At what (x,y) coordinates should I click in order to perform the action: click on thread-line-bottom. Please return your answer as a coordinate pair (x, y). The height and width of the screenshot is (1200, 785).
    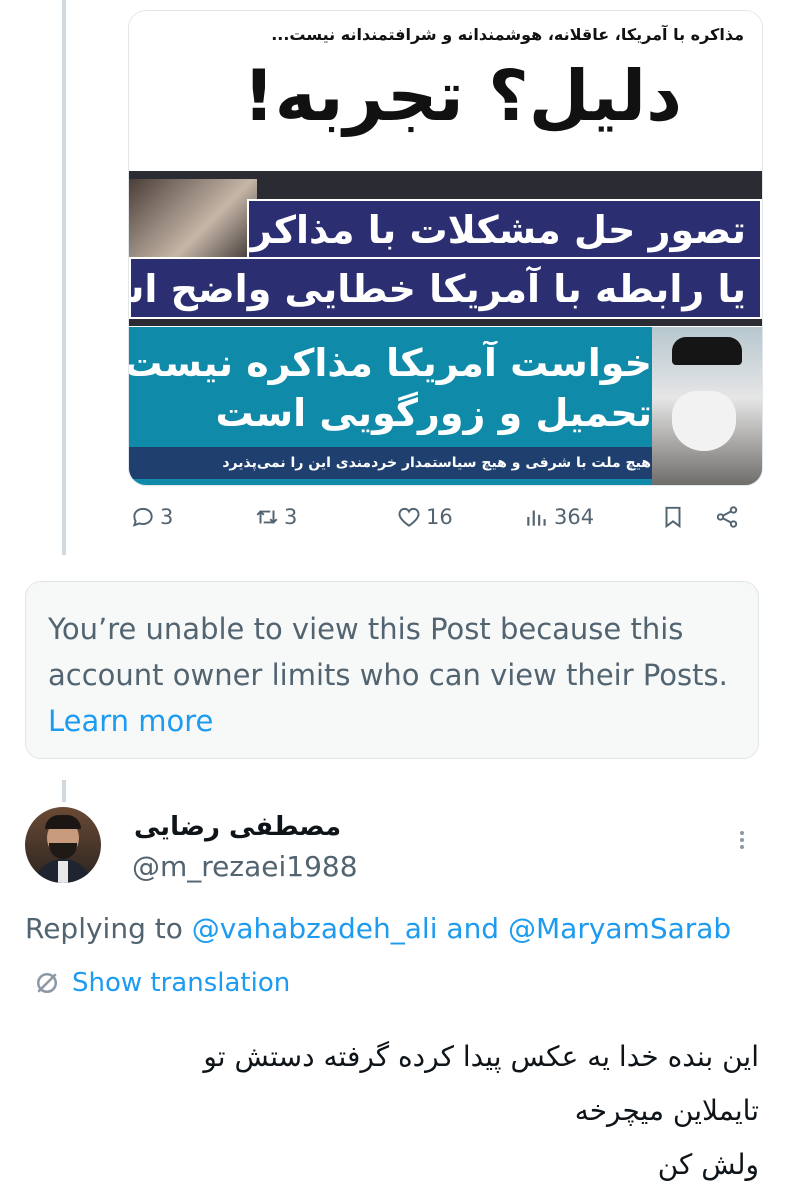
    Looking at the image, I should click on (64, 791).